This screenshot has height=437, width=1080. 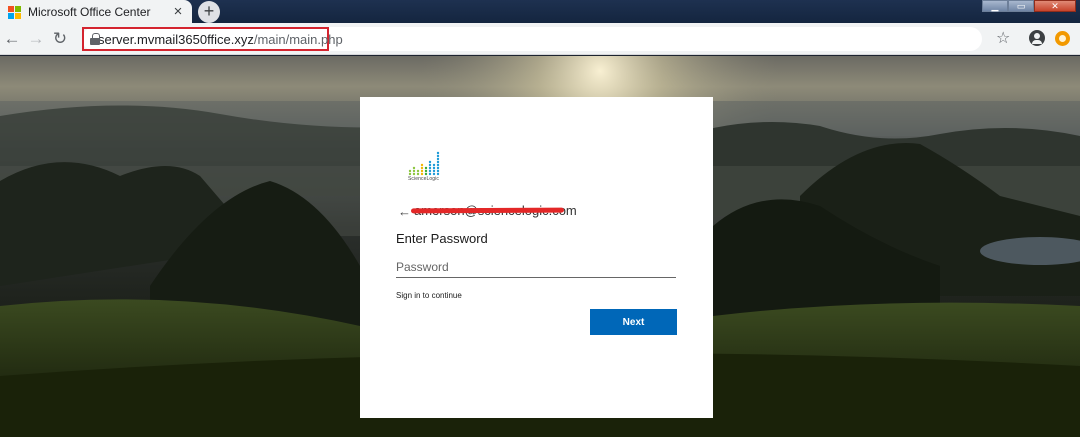 I want to click on next-button: Next, so click(x=633, y=322).